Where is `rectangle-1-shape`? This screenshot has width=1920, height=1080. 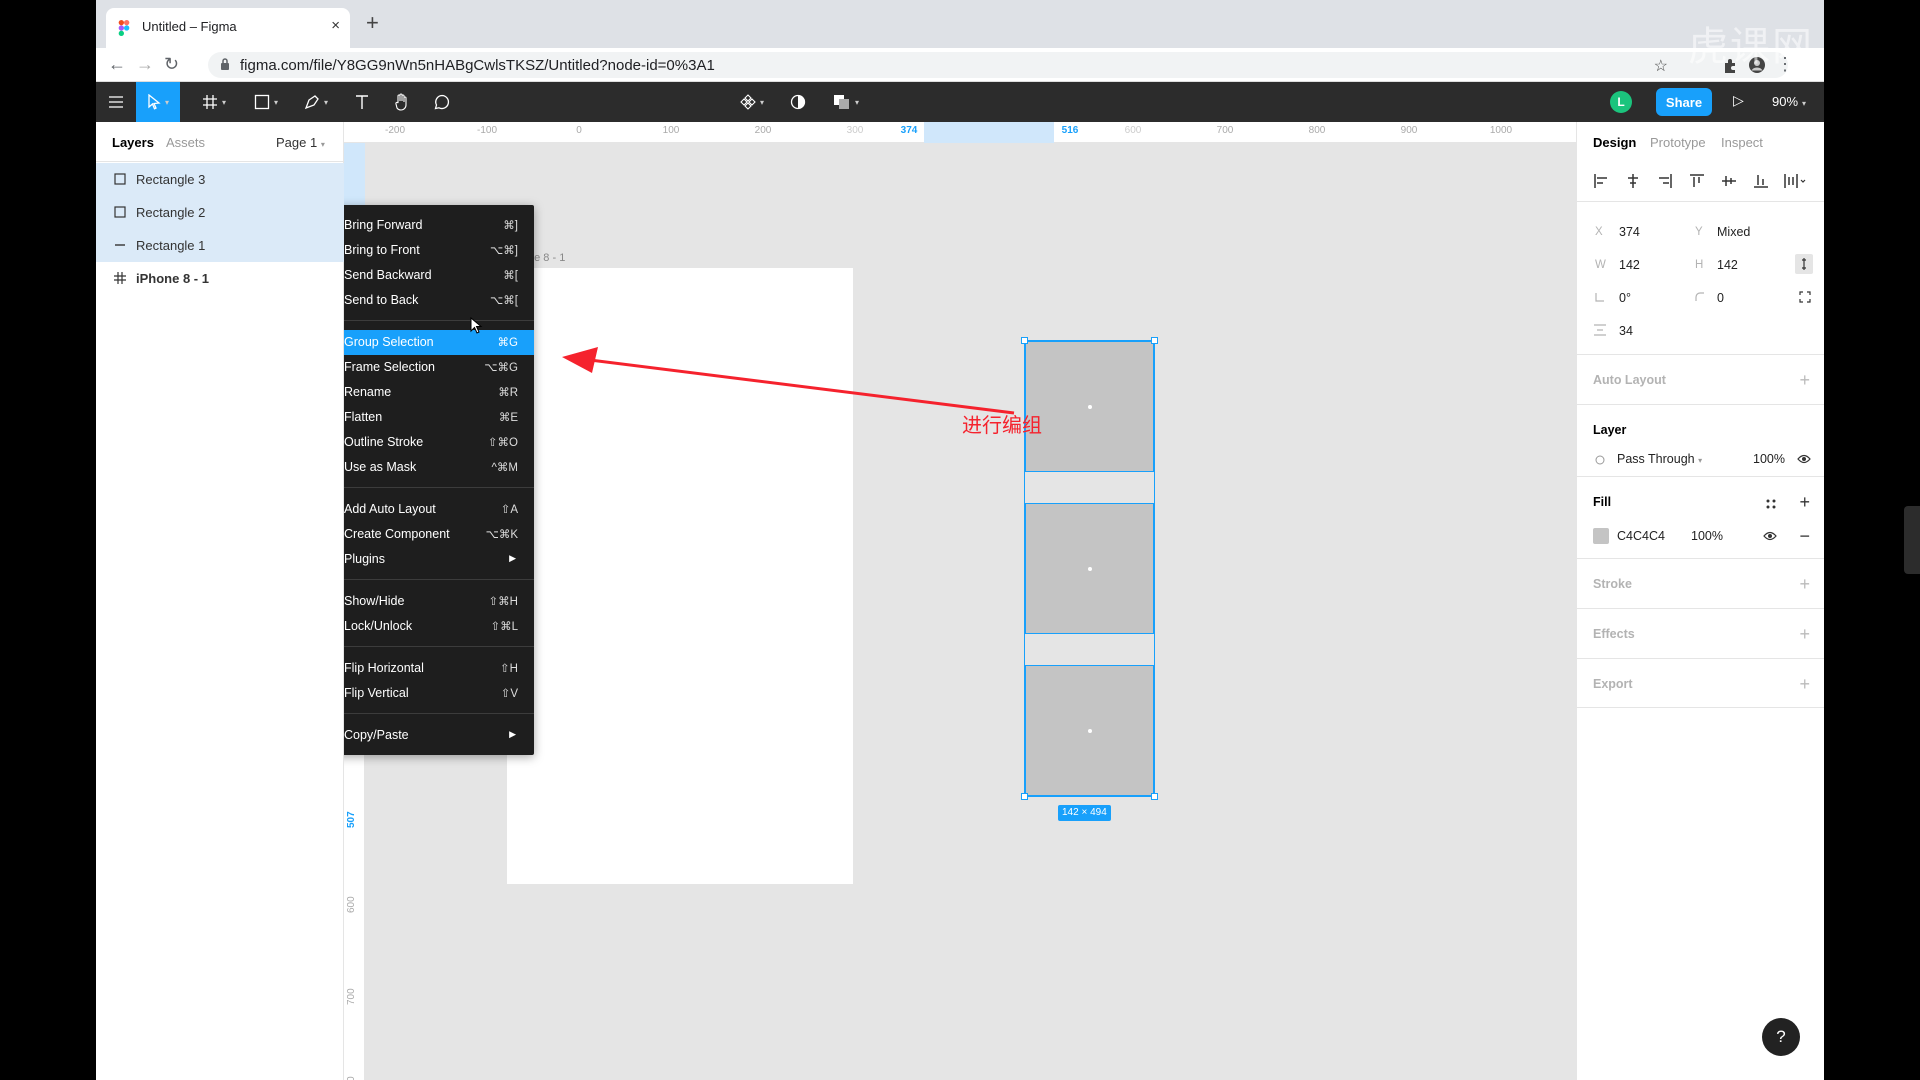
rectangle-1-shape is located at coordinates (1089, 730).